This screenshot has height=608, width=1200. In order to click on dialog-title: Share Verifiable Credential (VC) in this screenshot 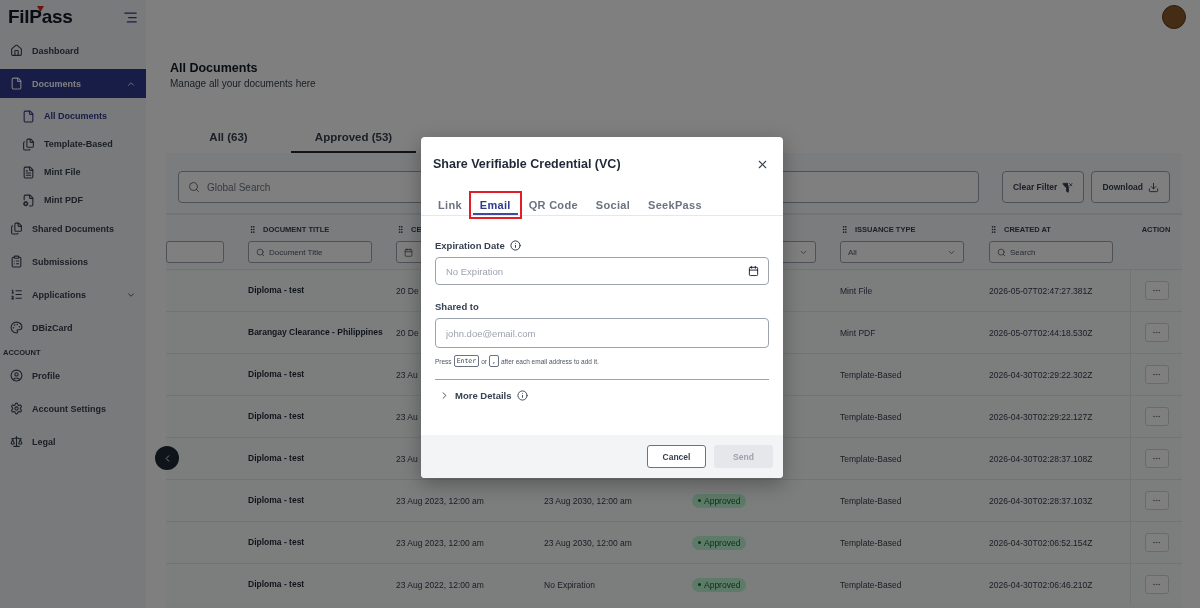, I will do `click(527, 164)`.